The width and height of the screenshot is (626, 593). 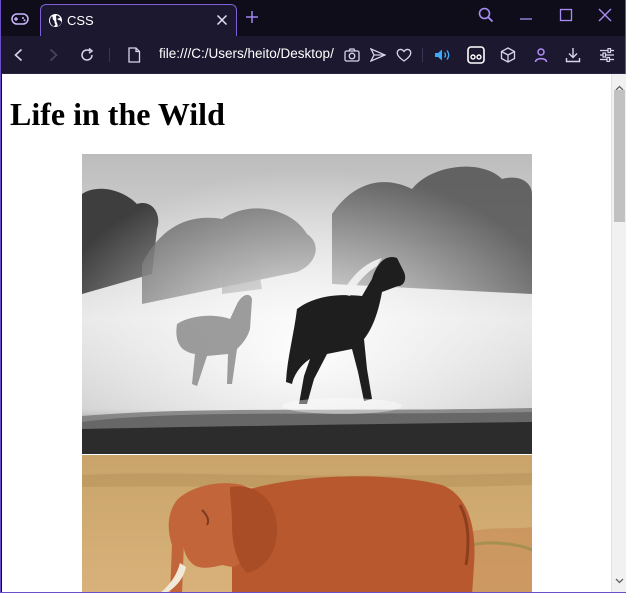 I want to click on tab-title: CSS, so click(x=80, y=20).